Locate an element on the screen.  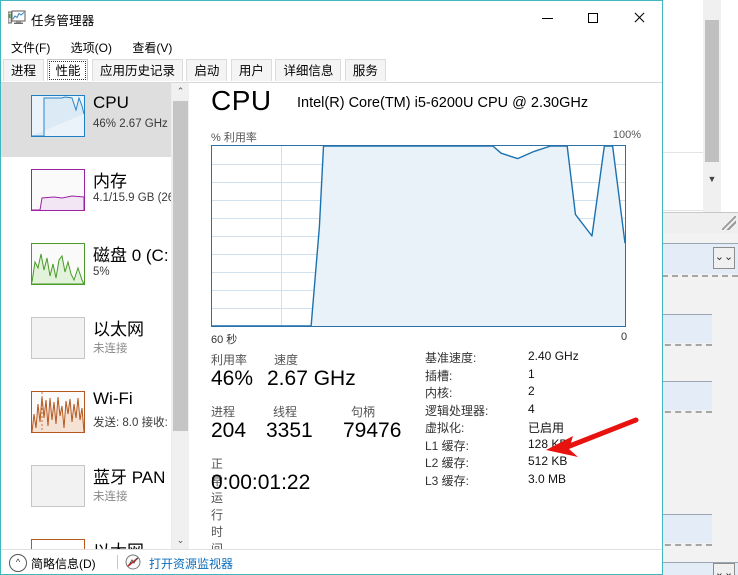
background-scrollbar-thumb is located at coordinates (712, 91).